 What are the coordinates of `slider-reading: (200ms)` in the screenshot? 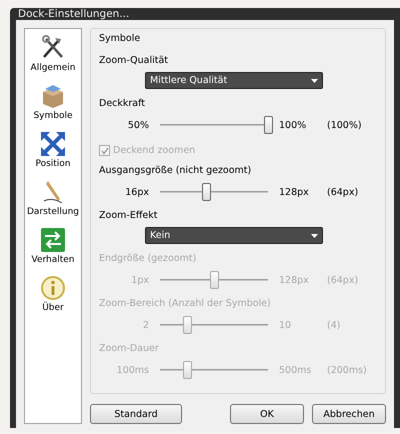 It's located at (347, 370).